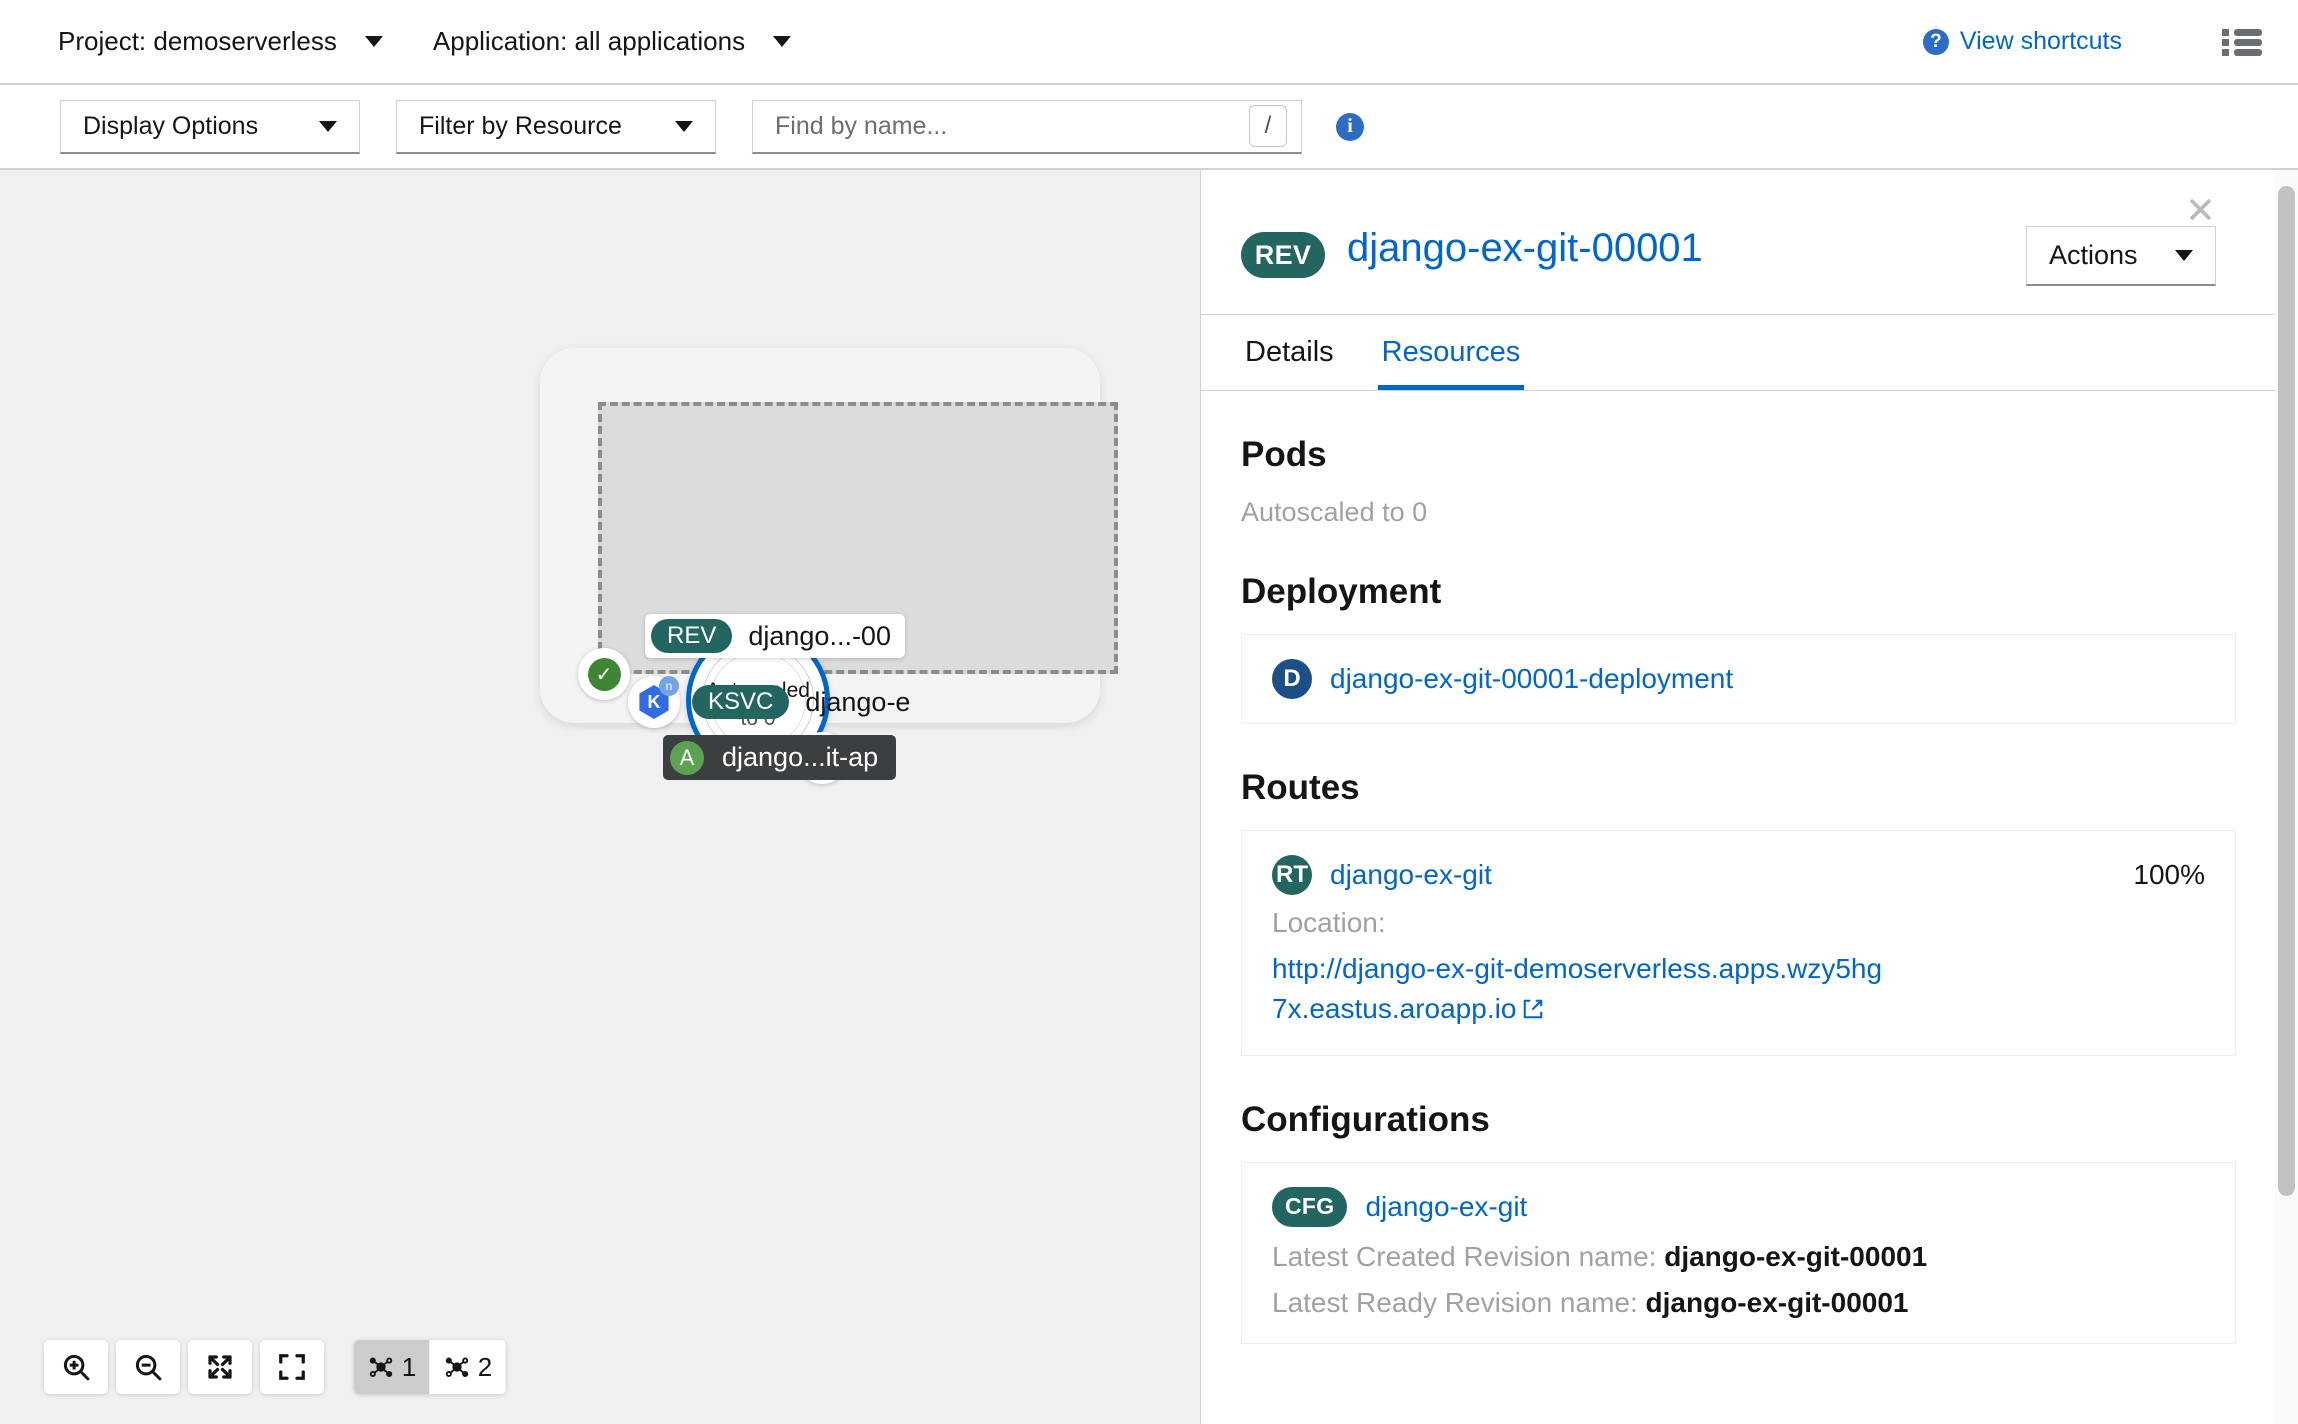  Describe the element at coordinates (2286, 691) in the screenshot. I see `side-panel-scrollbar-thumb` at that location.